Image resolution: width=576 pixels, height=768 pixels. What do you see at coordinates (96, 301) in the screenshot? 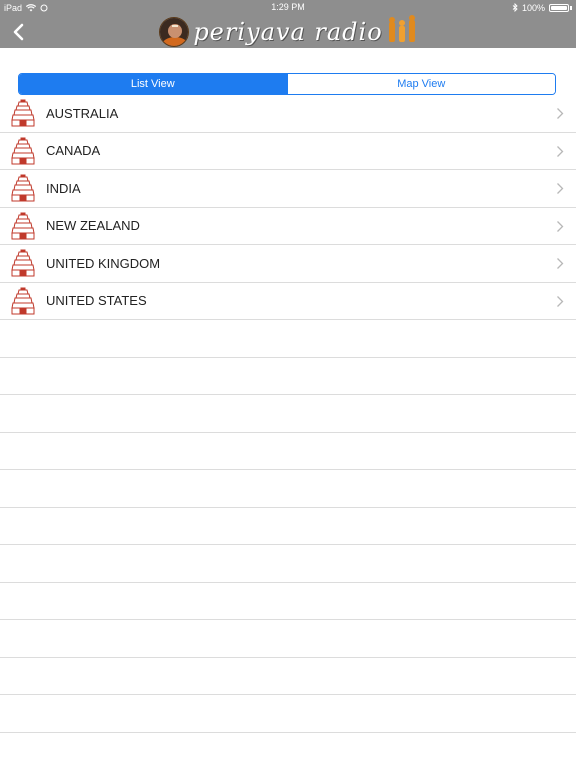
I see `country-label: UNITED STATES` at bounding box center [96, 301].